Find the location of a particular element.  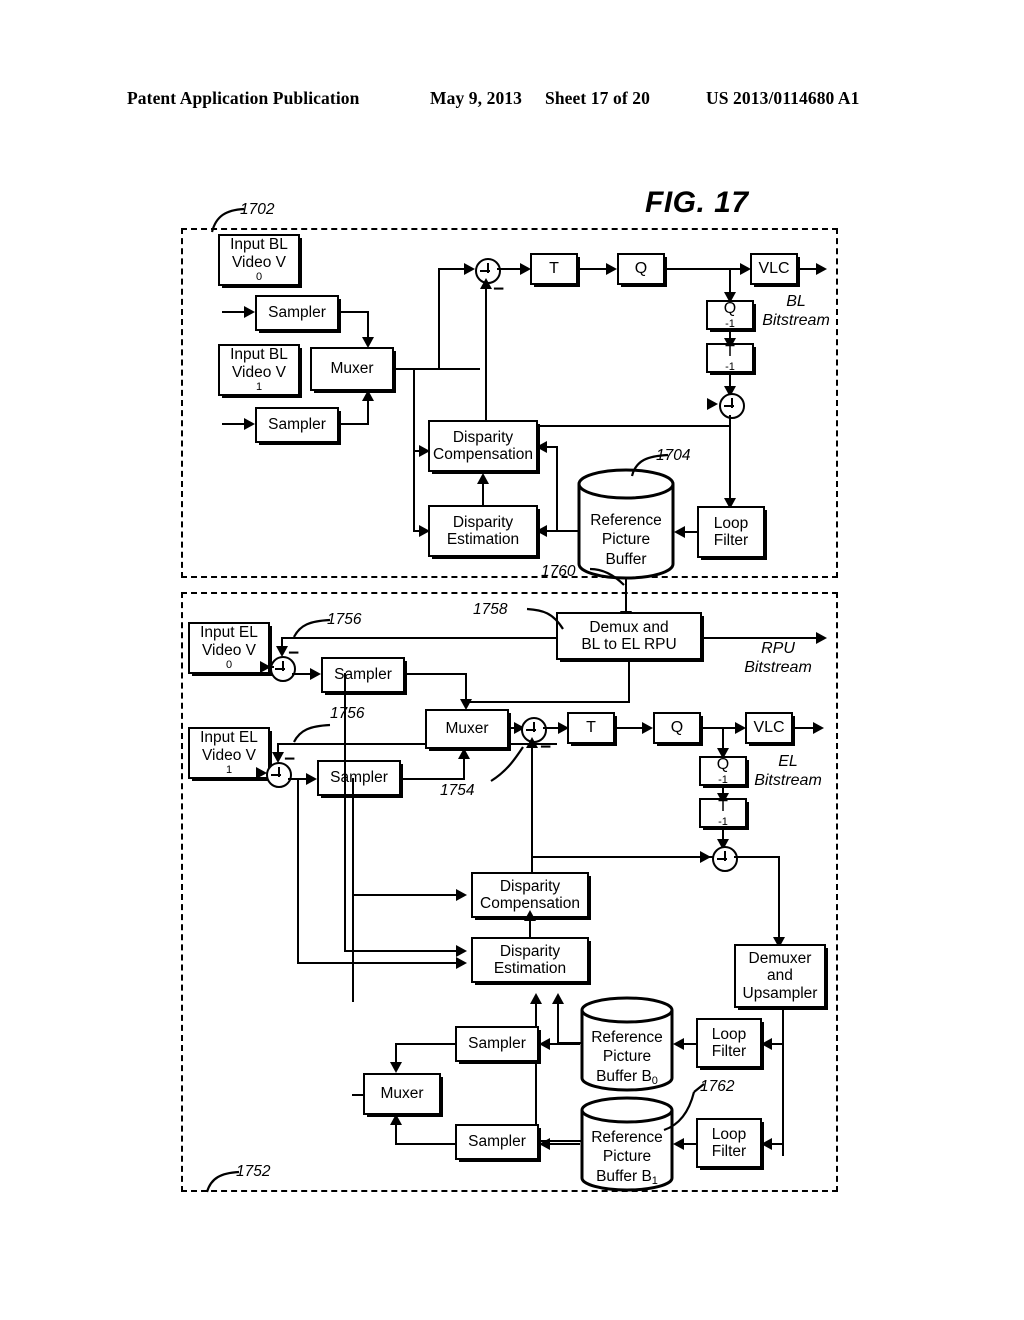

el-t-to-q is located at coordinates (630, 728).